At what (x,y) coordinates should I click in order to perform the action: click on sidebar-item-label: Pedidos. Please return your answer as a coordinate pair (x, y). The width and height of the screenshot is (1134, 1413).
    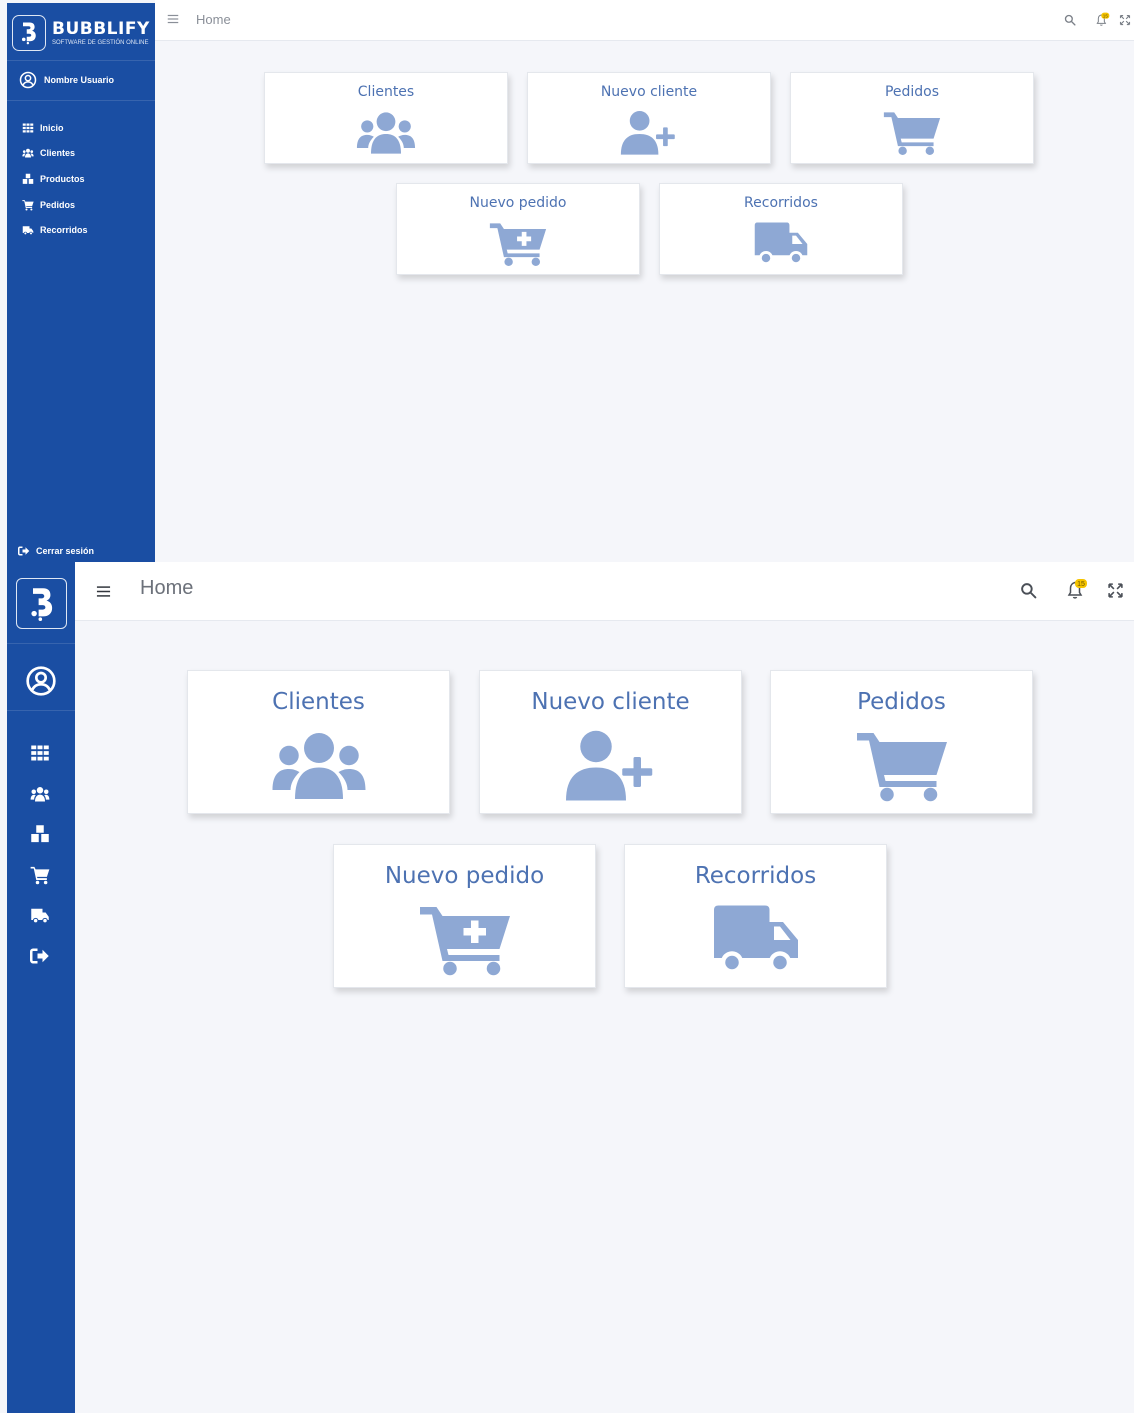
    Looking at the image, I should click on (58, 204).